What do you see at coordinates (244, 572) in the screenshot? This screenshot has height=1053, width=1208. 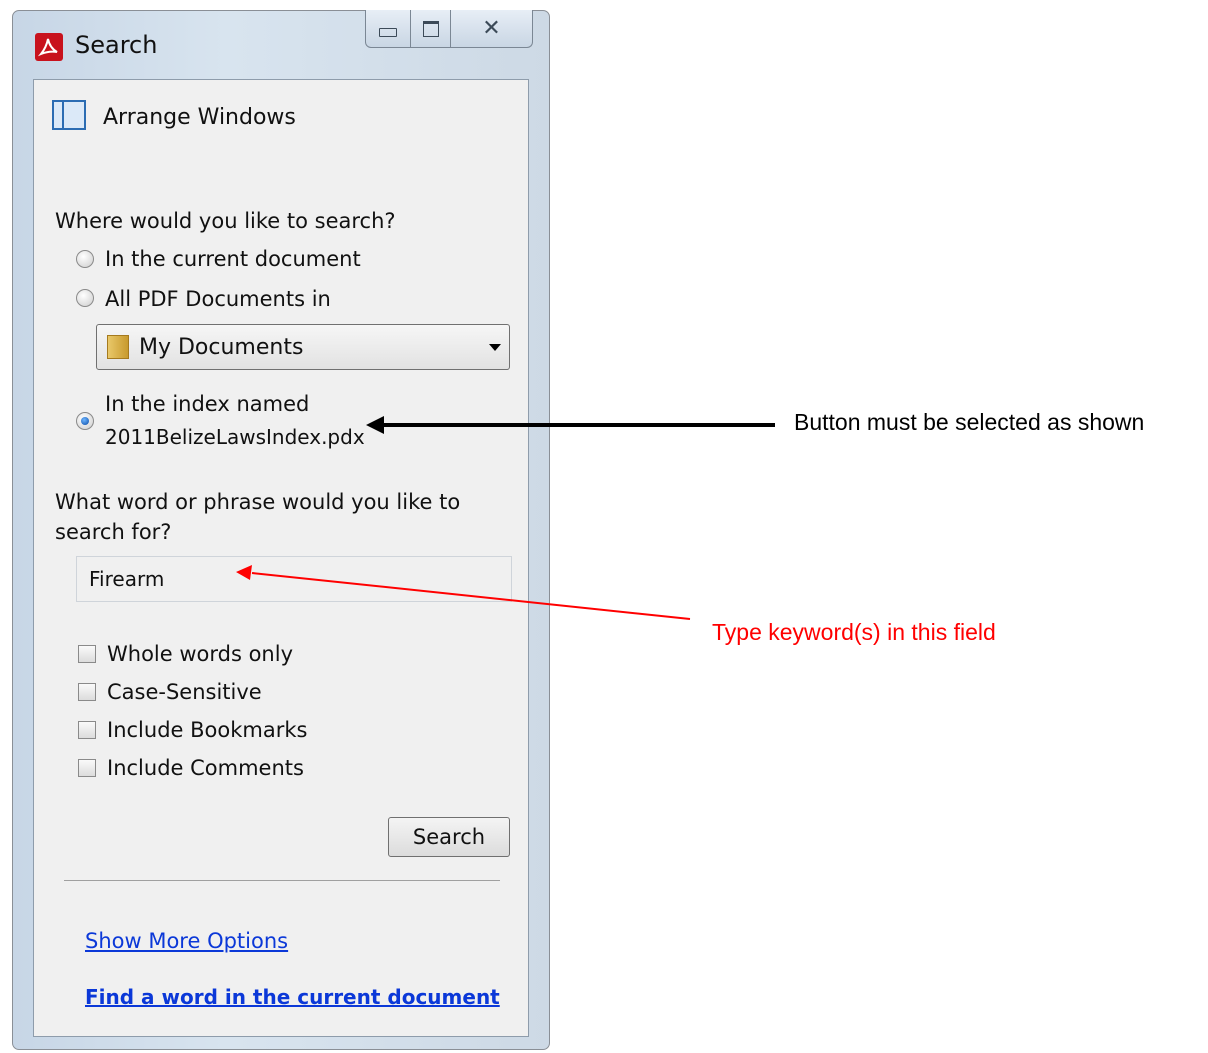 I see `red-arrow-head` at bounding box center [244, 572].